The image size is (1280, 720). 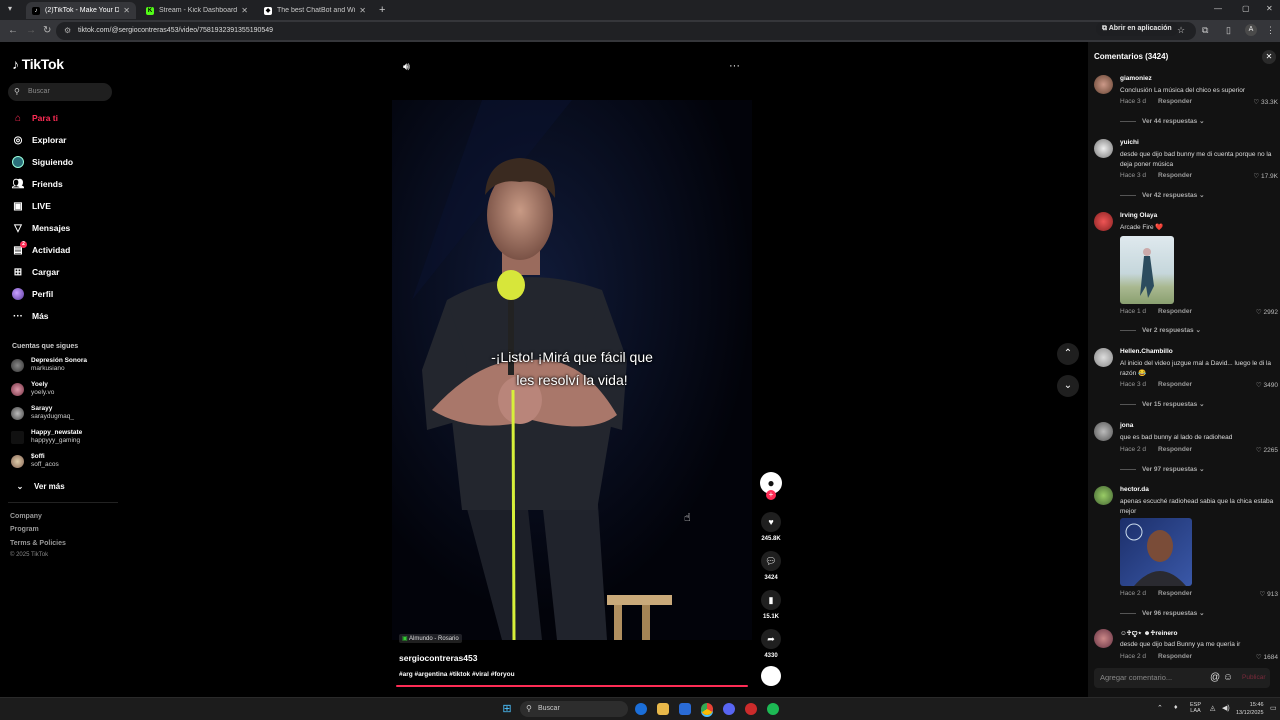 I want to click on bookmark-star-icon: ☆, so click(x=1181, y=30).